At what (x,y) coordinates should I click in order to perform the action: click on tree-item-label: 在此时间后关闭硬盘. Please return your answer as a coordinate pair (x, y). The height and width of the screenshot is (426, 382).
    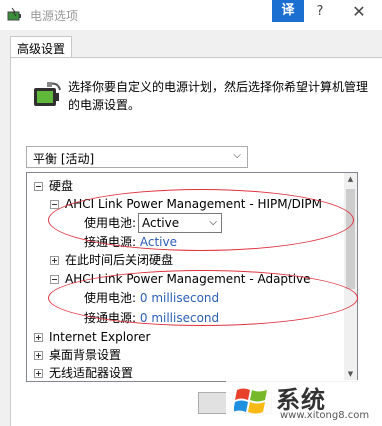
    Looking at the image, I should click on (119, 260).